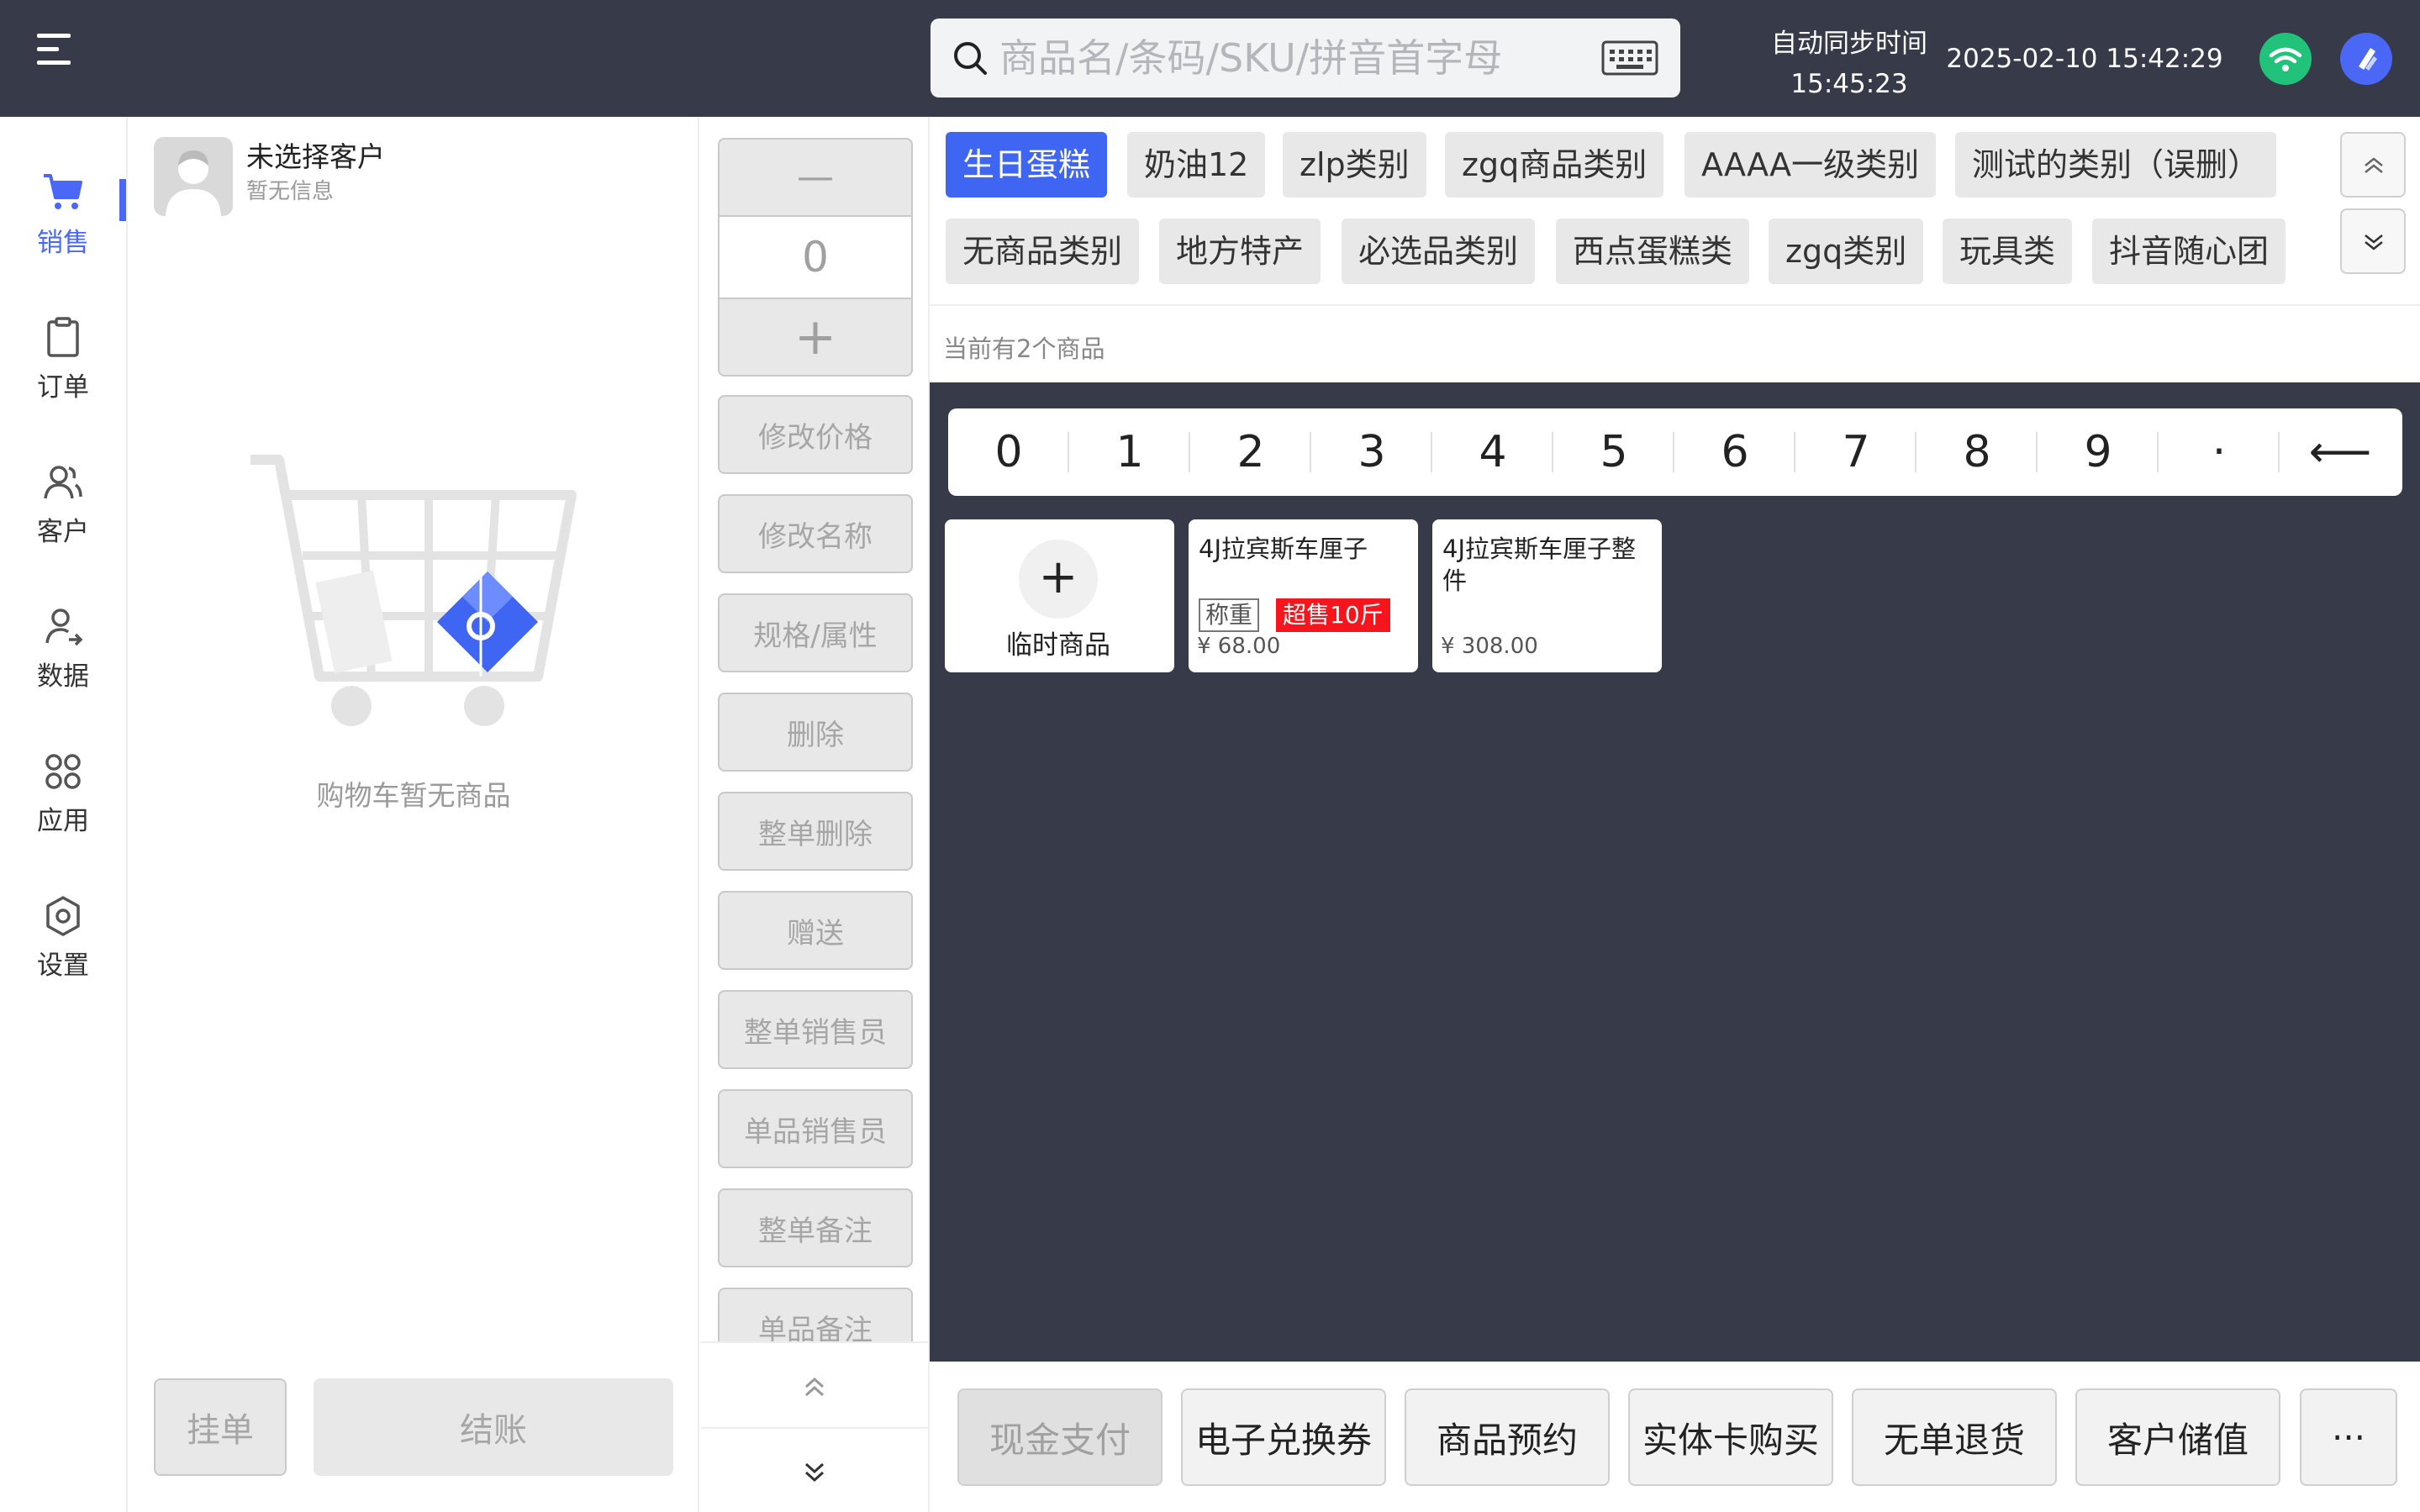  Describe the element at coordinates (315, 154) in the screenshot. I see `customer-name: 未选择客户` at that location.